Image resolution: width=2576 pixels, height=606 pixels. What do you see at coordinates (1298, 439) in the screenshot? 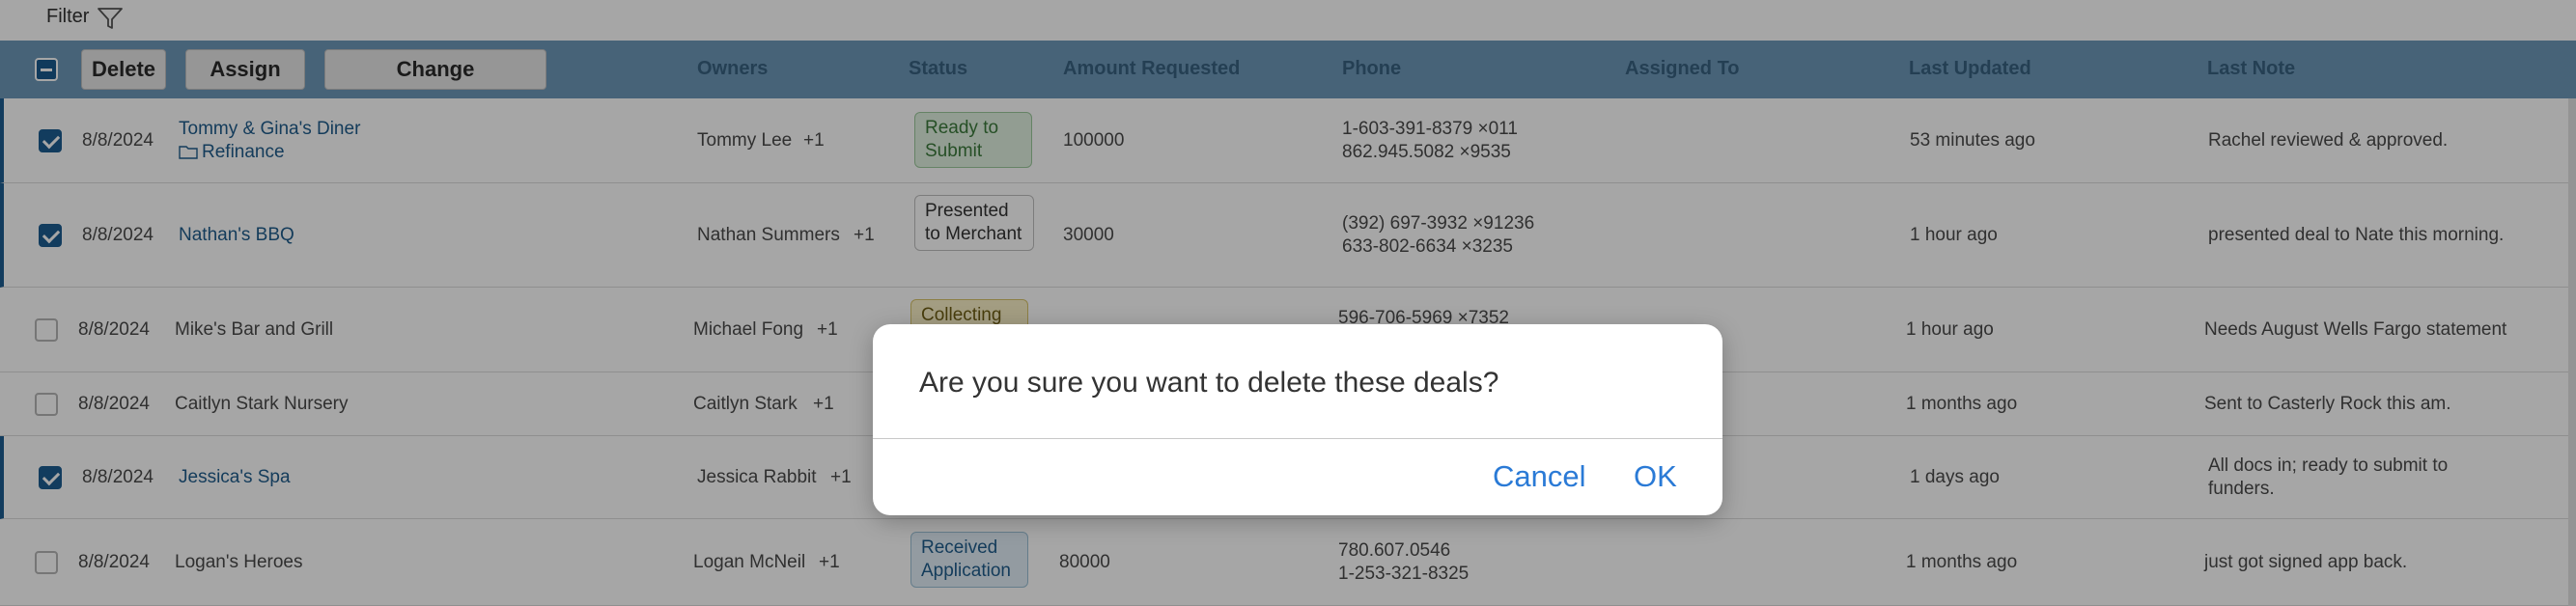
I see `dialog-divider` at bounding box center [1298, 439].